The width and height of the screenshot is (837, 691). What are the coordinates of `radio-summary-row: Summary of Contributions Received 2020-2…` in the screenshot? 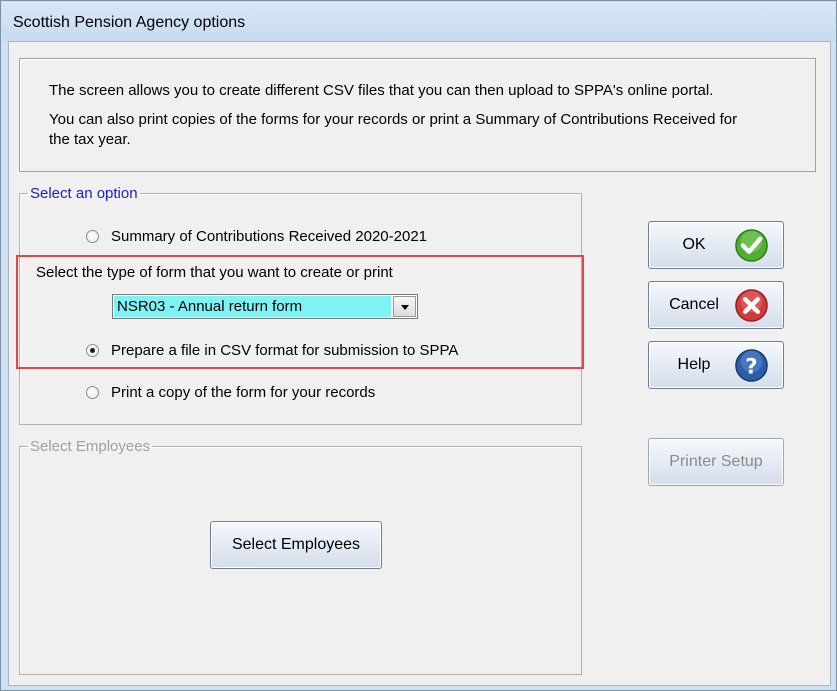 It's located at (256, 236).